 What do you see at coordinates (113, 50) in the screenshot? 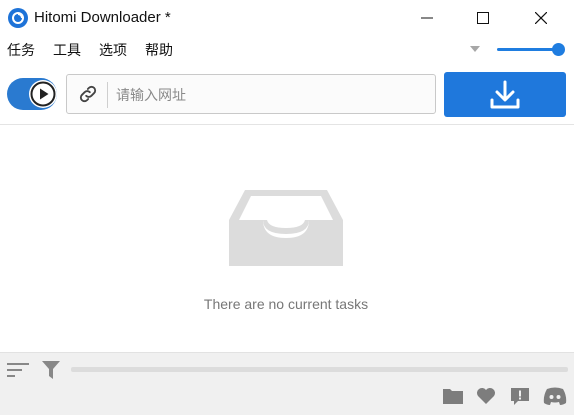
I see `menu-item-options: 选项` at bounding box center [113, 50].